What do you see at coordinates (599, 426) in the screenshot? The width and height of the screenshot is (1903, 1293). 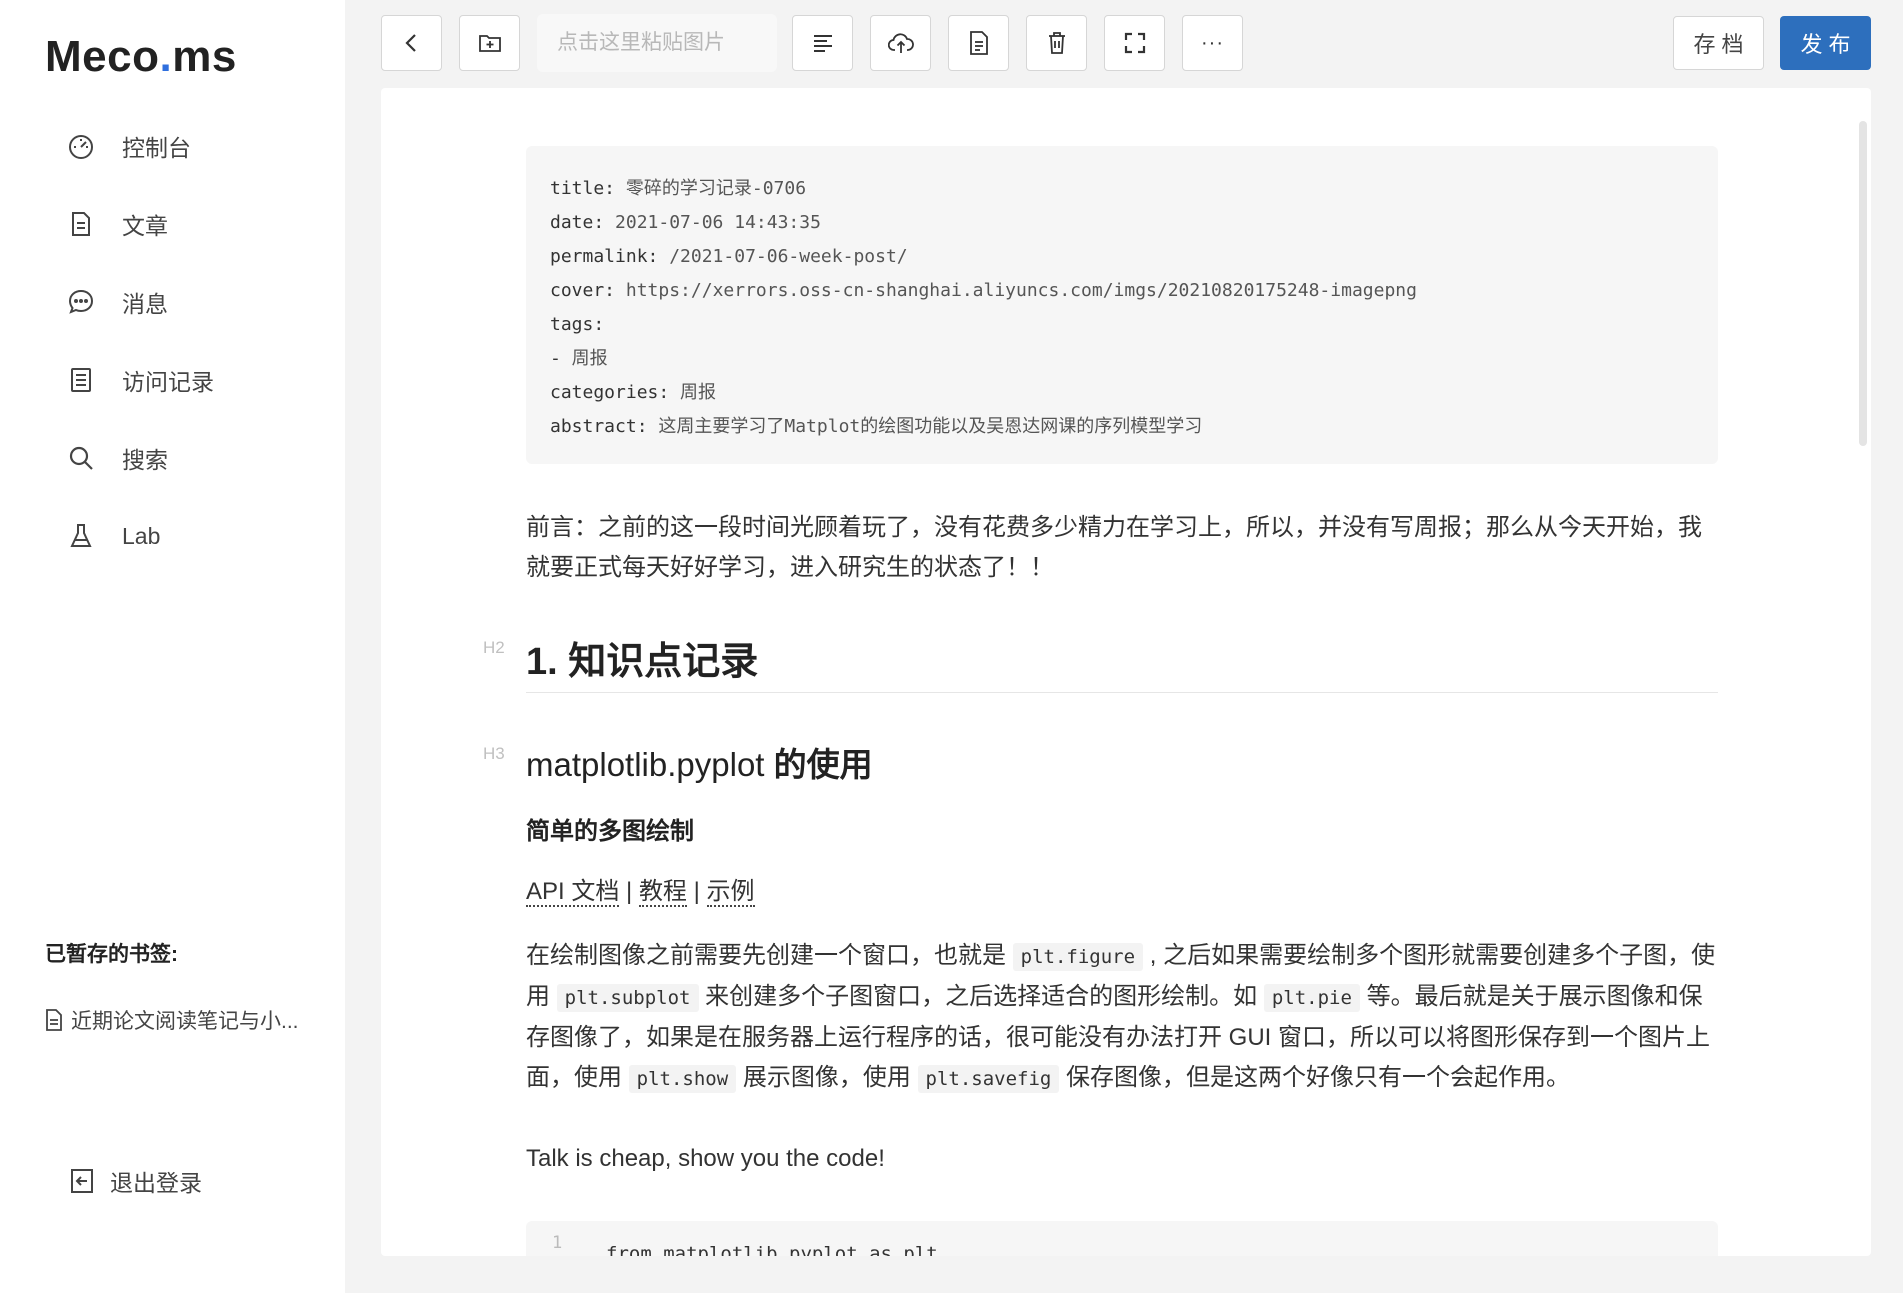 I see `fm-key: abstract:` at bounding box center [599, 426].